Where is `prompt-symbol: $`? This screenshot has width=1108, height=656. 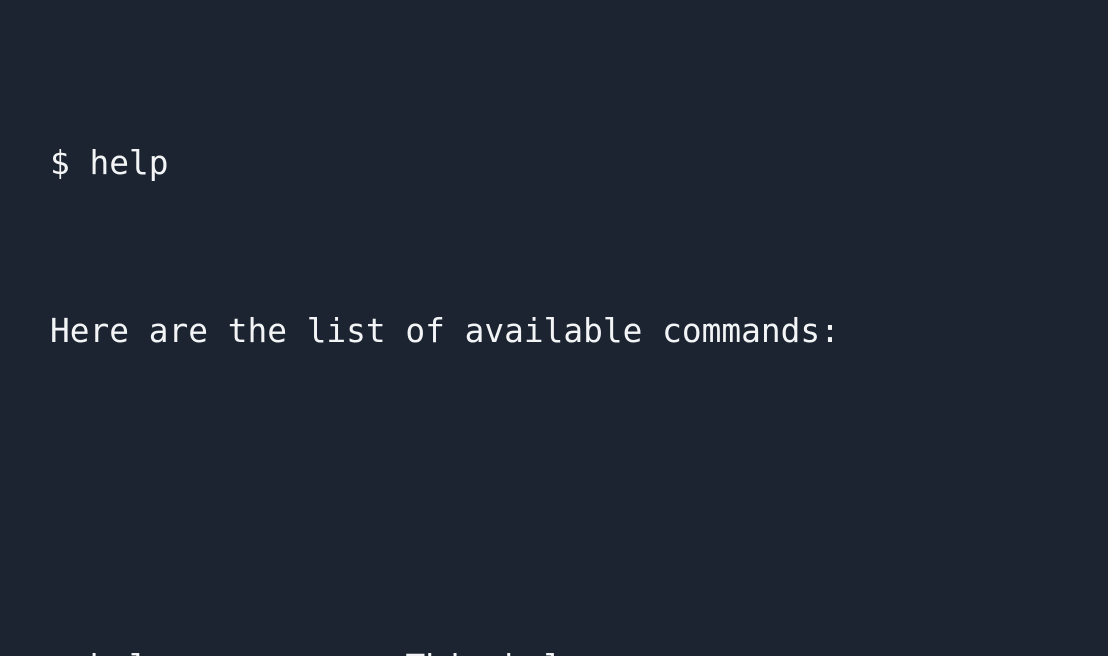
prompt-symbol: $ is located at coordinates (60, 163).